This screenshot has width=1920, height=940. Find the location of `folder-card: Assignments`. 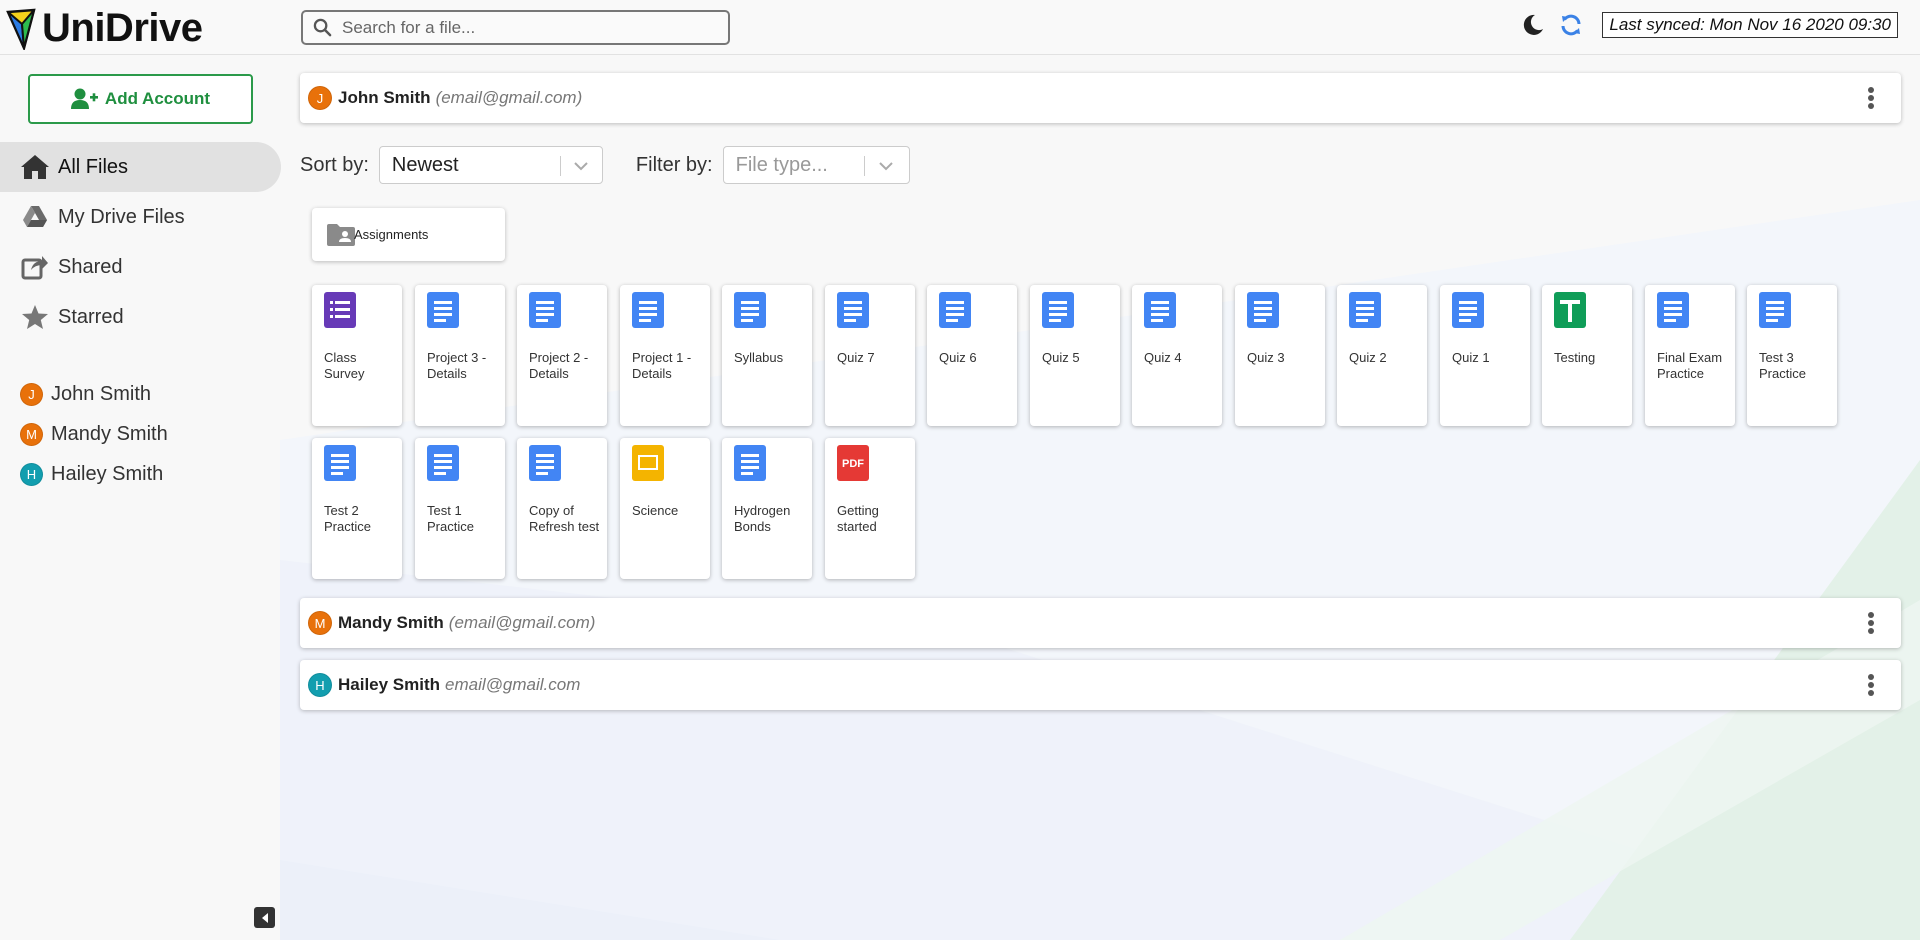

folder-card: Assignments is located at coordinates (408, 234).